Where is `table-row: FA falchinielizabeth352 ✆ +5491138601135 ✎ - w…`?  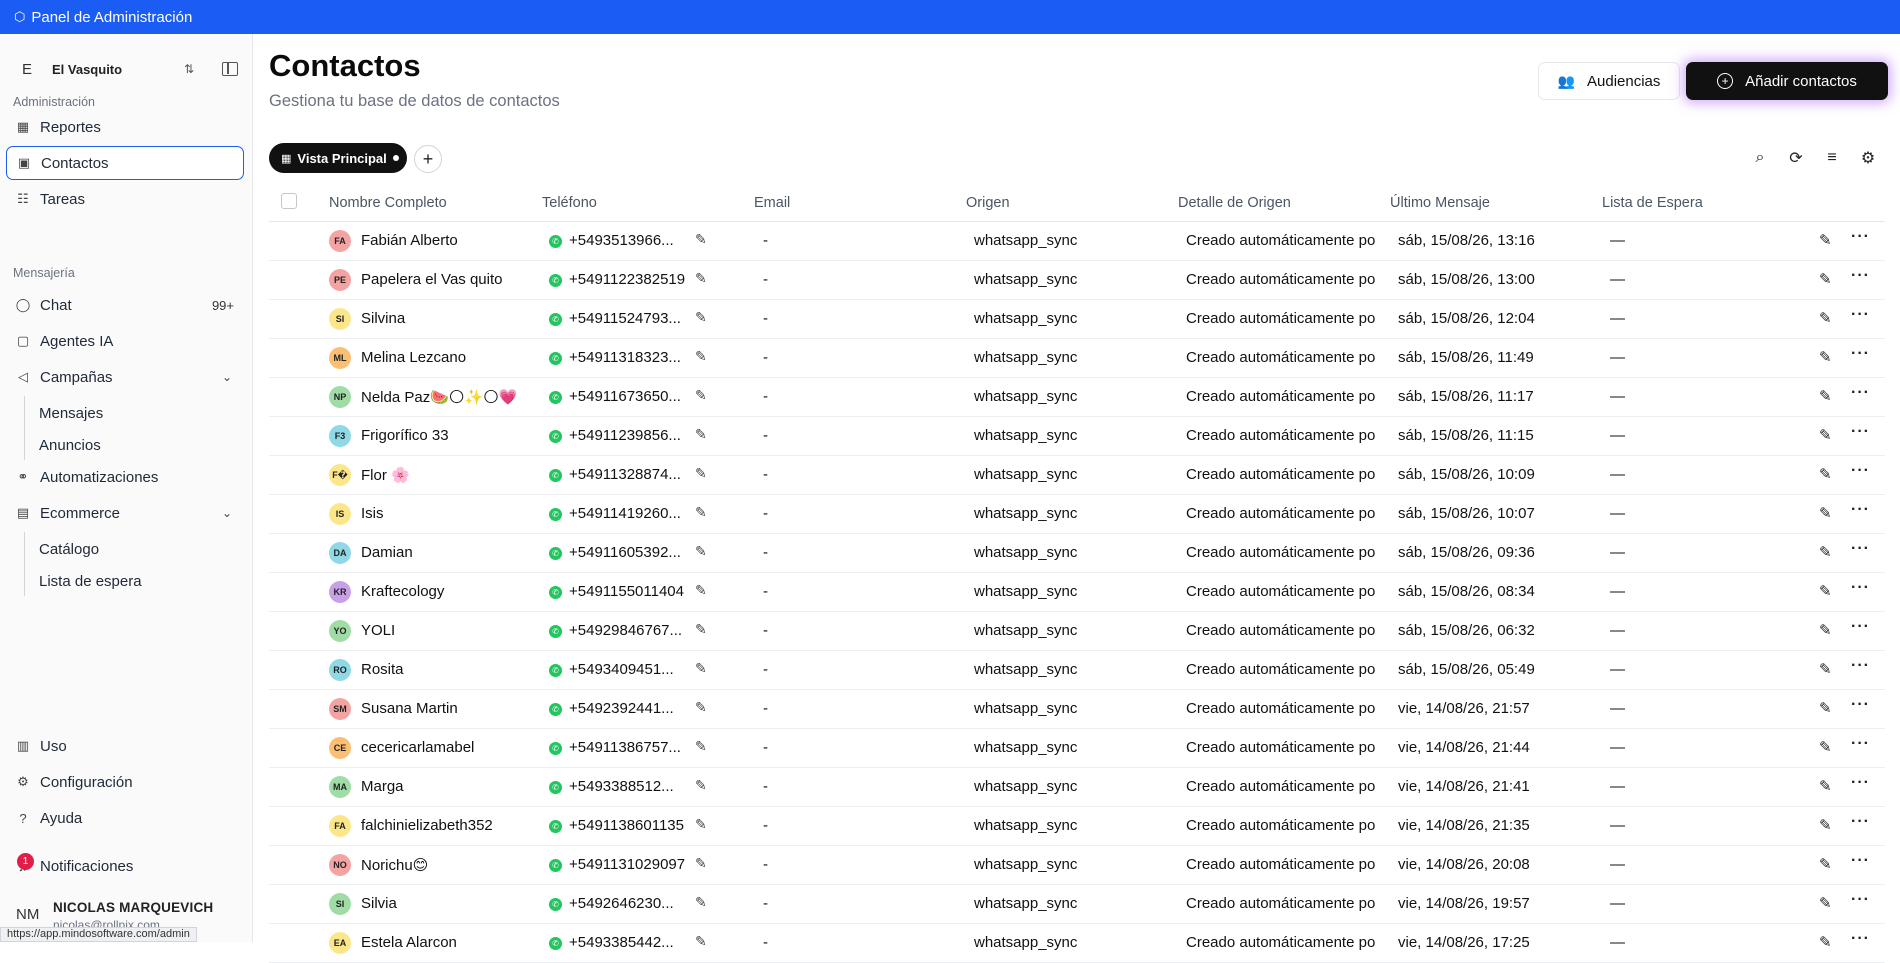
table-row: FA falchinielizabeth352 ✆ +5491138601135 ✎ - w… is located at coordinates (1077, 826).